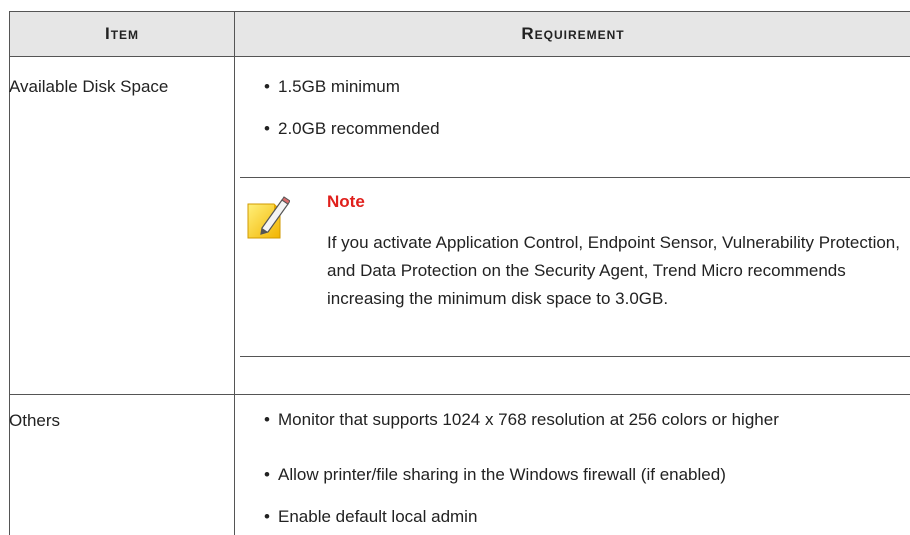 This screenshot has width=910, height=535. I want to click on note-top-rule, so click(575, 177).